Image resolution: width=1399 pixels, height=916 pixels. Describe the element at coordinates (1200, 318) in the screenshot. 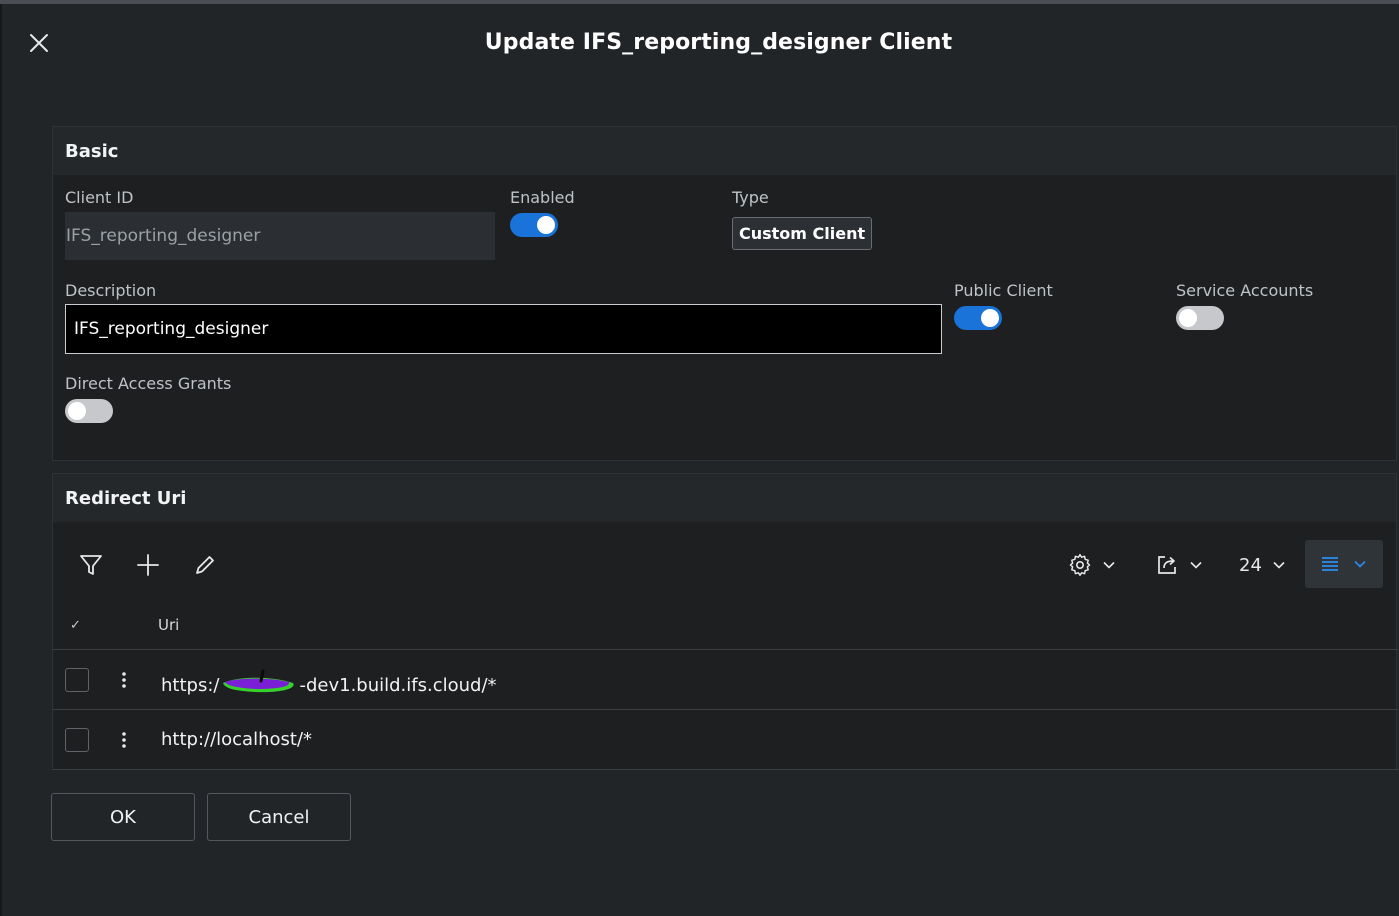

I see `service-accounts-toggle` at that location.